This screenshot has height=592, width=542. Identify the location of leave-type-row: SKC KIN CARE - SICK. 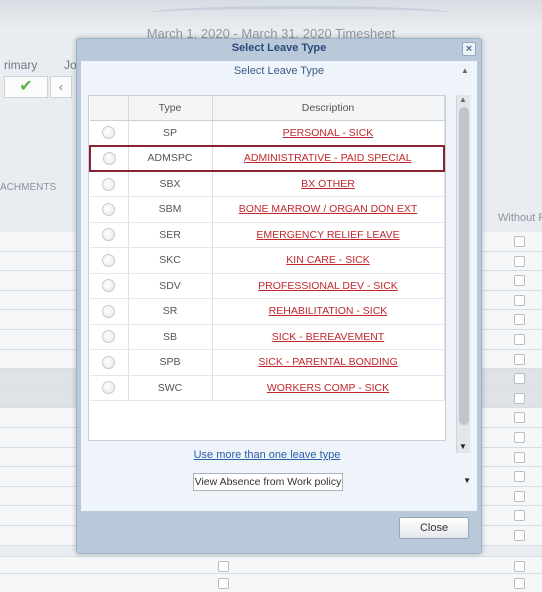
(267, 260).